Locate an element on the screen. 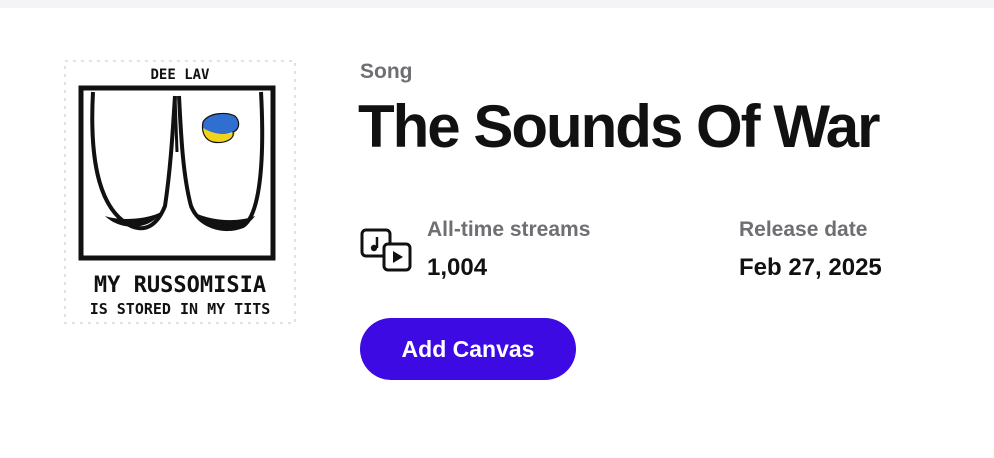  song-title: The Sounds Of War is located at coordinates (619, 126).